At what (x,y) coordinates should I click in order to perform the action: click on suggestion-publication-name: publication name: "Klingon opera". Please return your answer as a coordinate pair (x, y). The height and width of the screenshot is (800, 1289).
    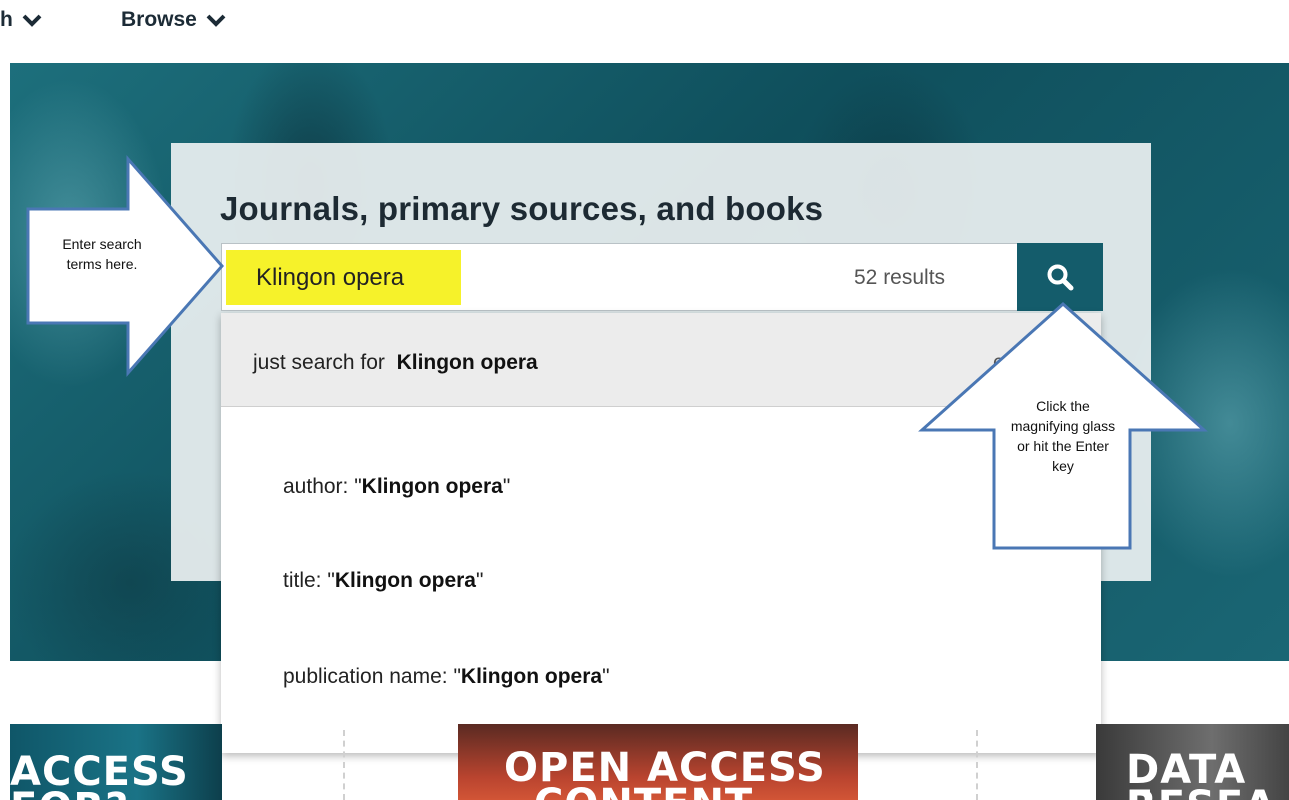
    Looking at the image, I should click on (446, 677).